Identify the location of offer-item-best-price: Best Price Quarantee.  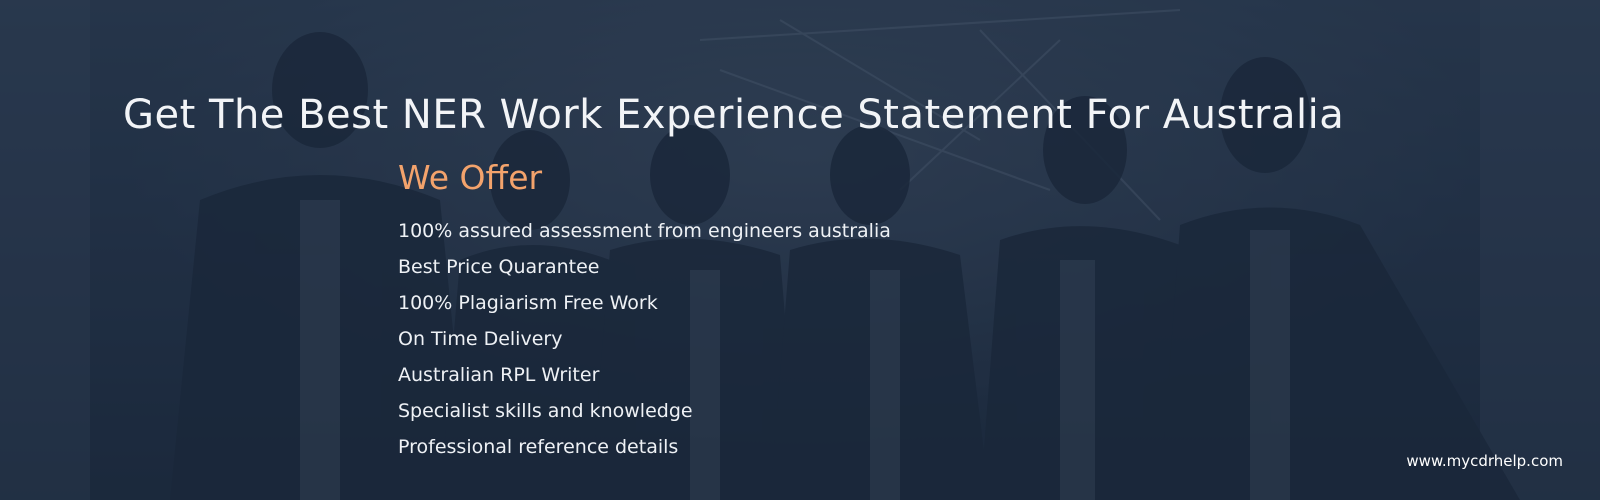
(499, 267).